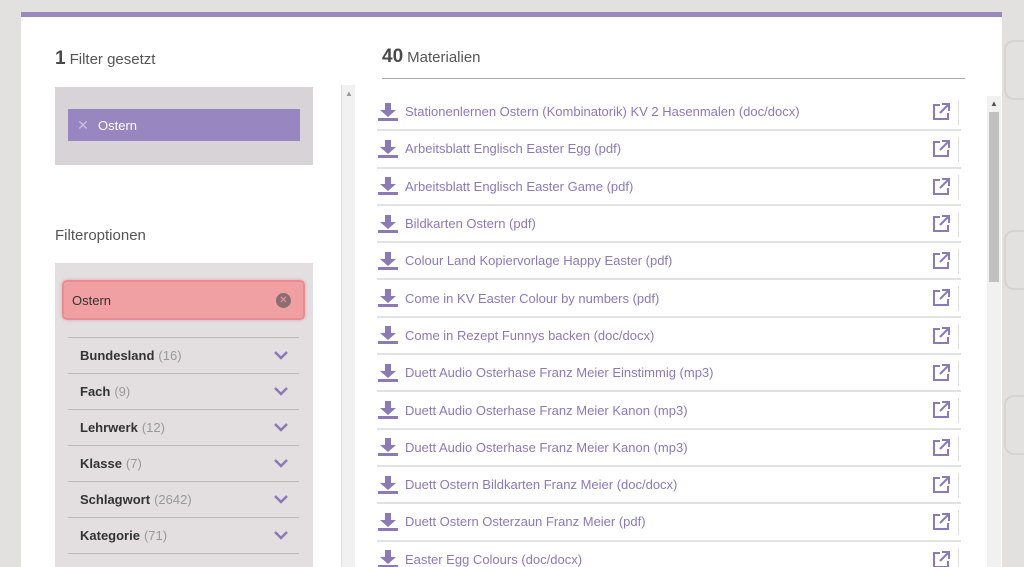 The height and width of the screenshot is (567, 1024). I want to click on material-title: Arbeitsblatt Englisch Easter Game (pdf), so click(519, 186).